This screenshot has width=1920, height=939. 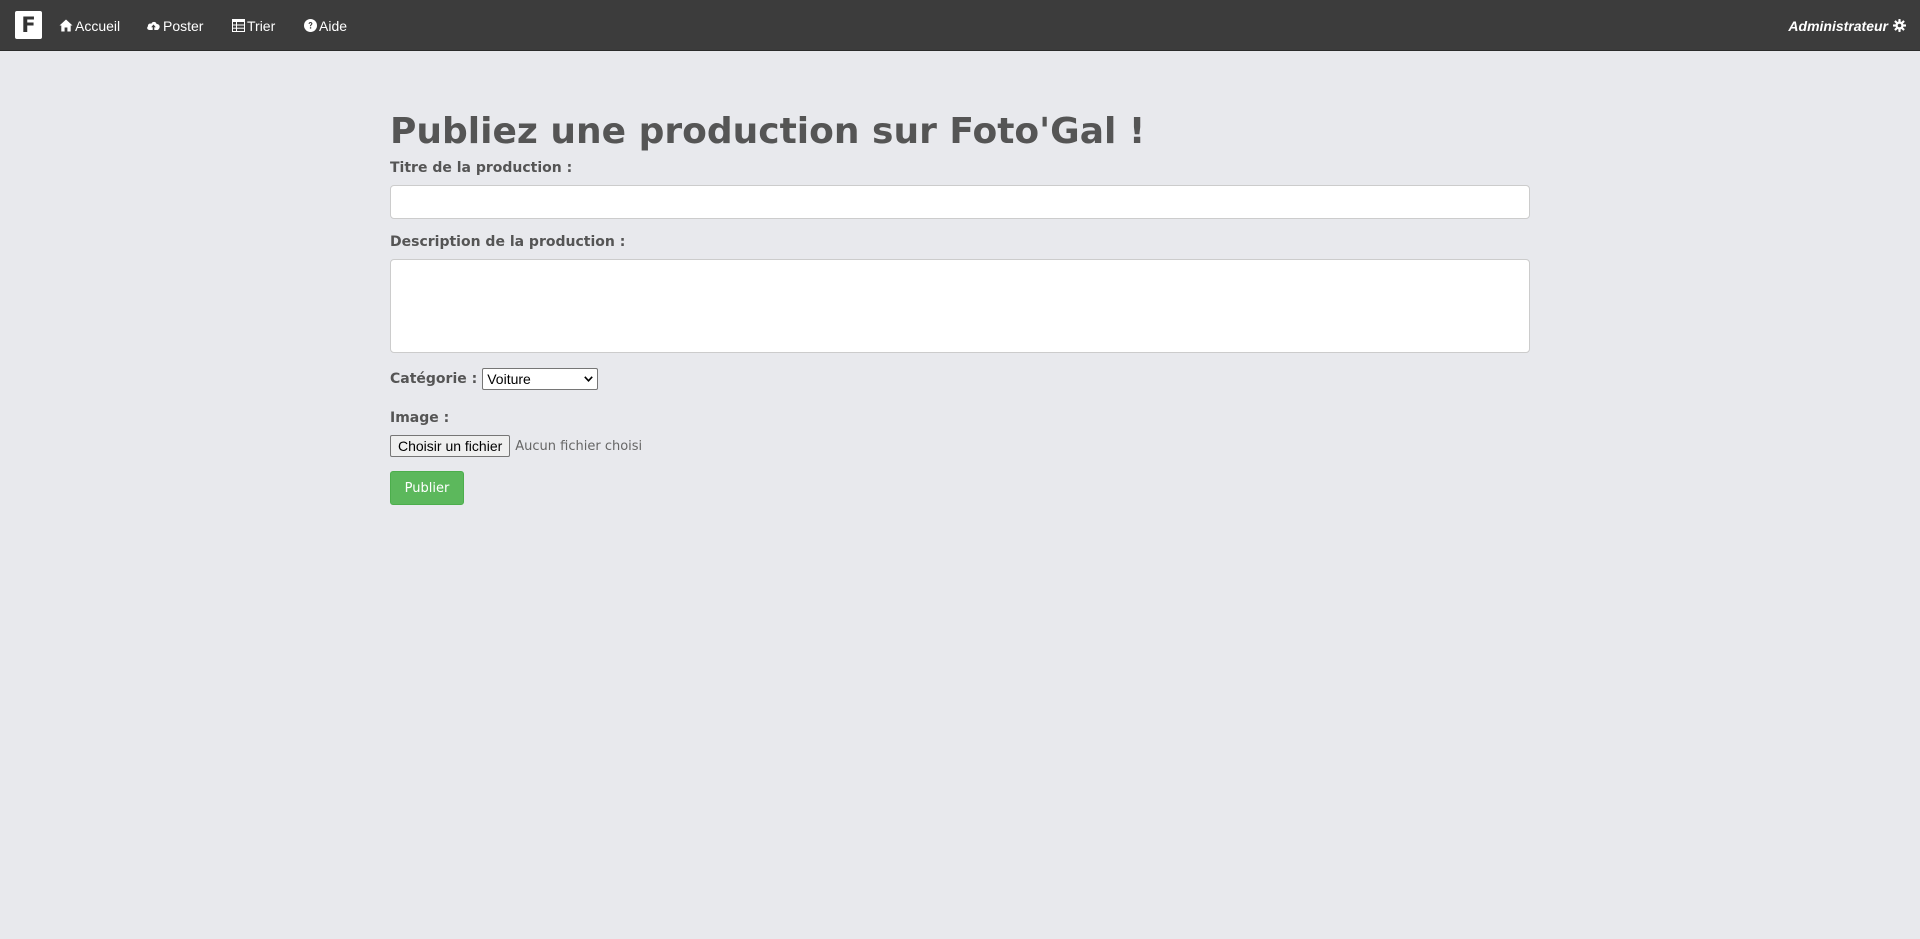 I want to click on chevron-down-icon, so click(x=589, y=379).